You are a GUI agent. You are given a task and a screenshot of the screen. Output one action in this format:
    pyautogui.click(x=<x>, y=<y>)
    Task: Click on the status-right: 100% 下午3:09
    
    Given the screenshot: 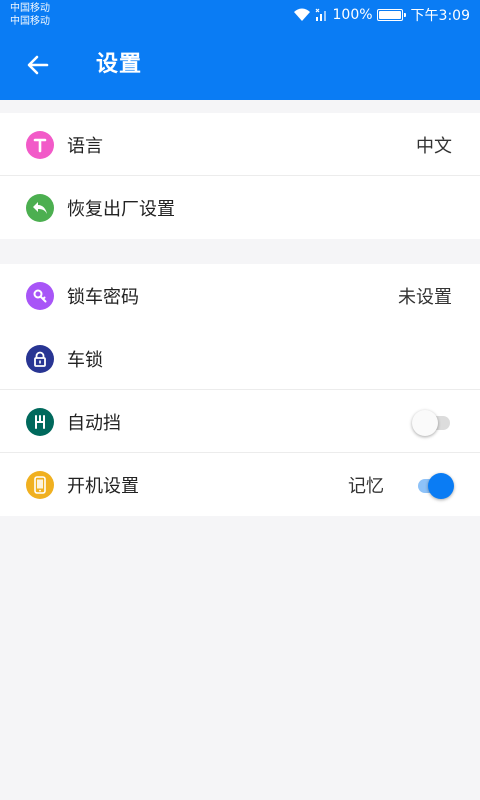 What is the action you would take?
    pyautogui.click(x=381, y=15)
    